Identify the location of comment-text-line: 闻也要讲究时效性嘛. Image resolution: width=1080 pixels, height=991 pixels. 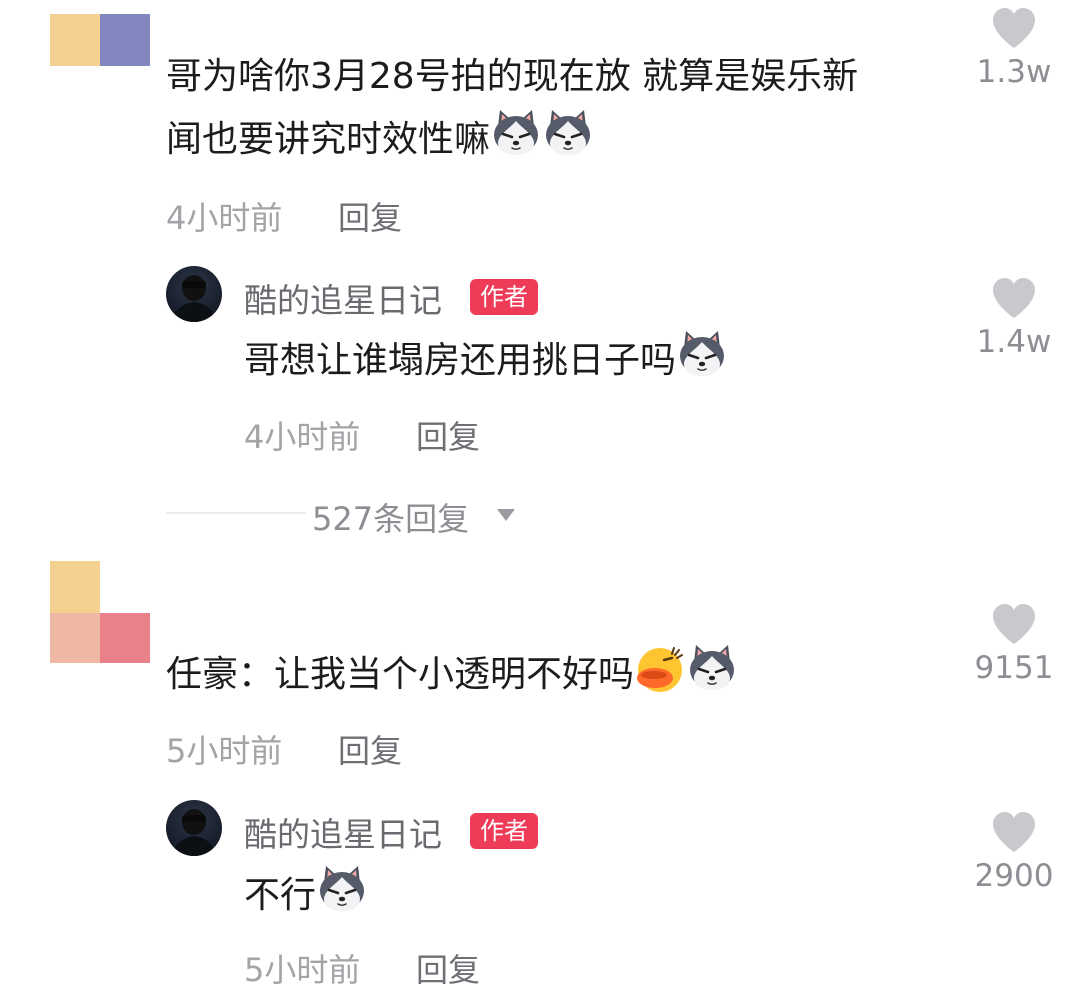
(380, 138).